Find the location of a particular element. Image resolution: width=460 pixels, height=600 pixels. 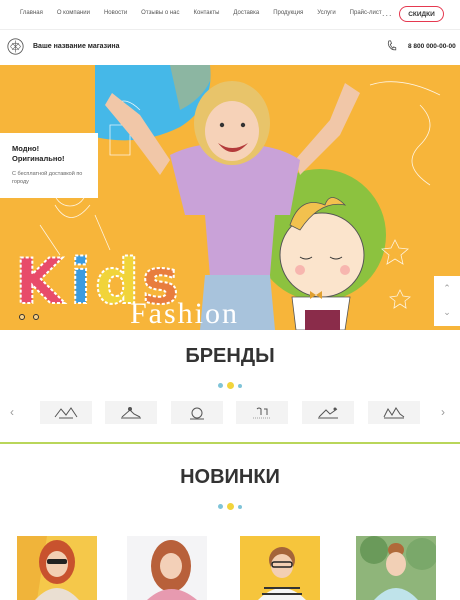

brand-5-icon is located at coordinates (328, 412).